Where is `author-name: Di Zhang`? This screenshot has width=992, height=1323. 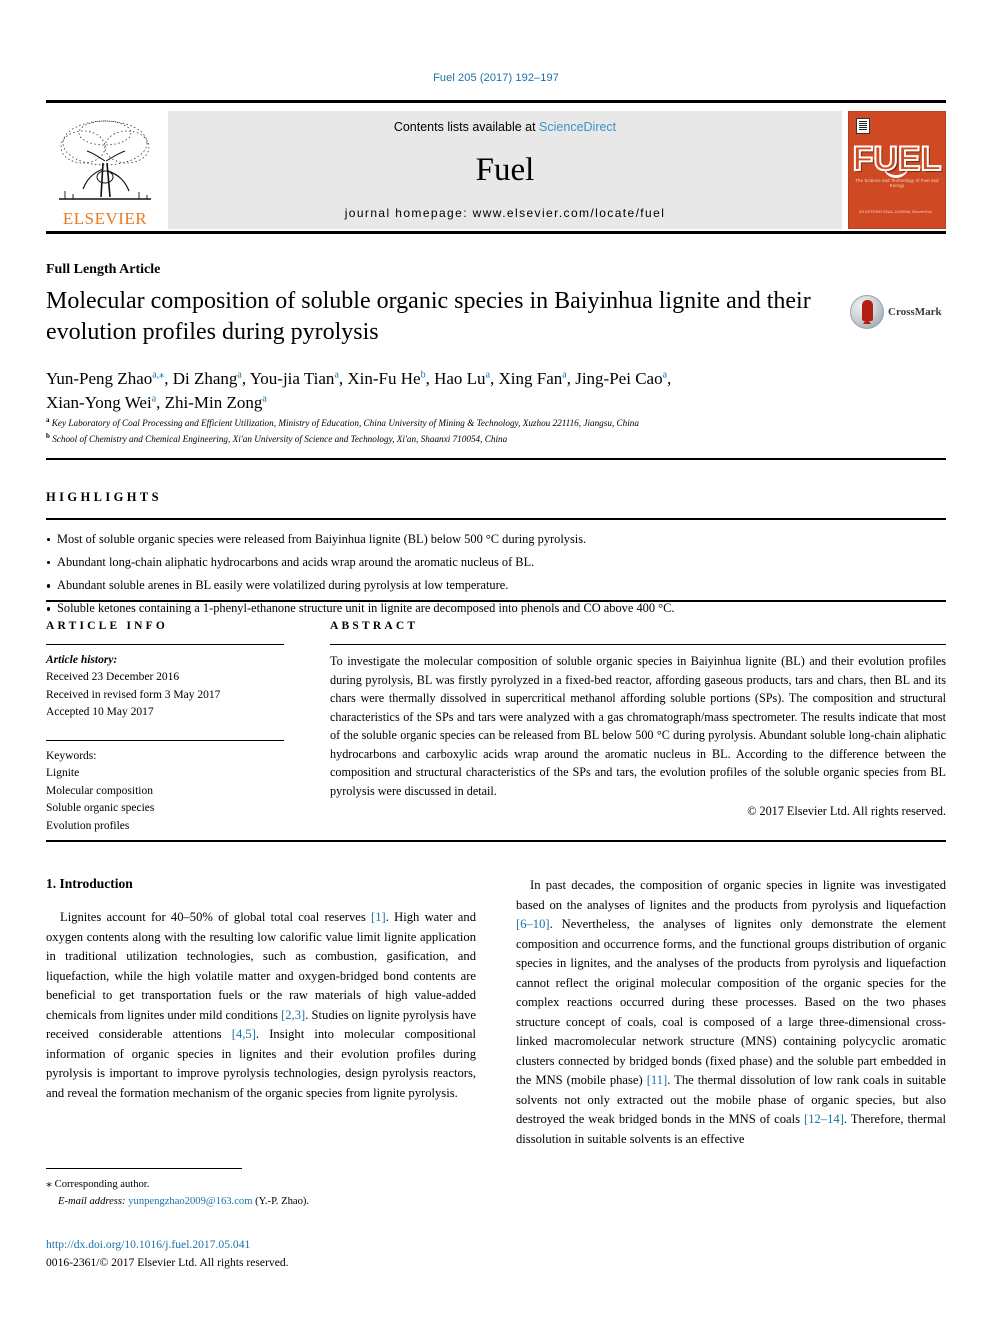 author-name: Di Zhang is located at coordinates (205, 378).